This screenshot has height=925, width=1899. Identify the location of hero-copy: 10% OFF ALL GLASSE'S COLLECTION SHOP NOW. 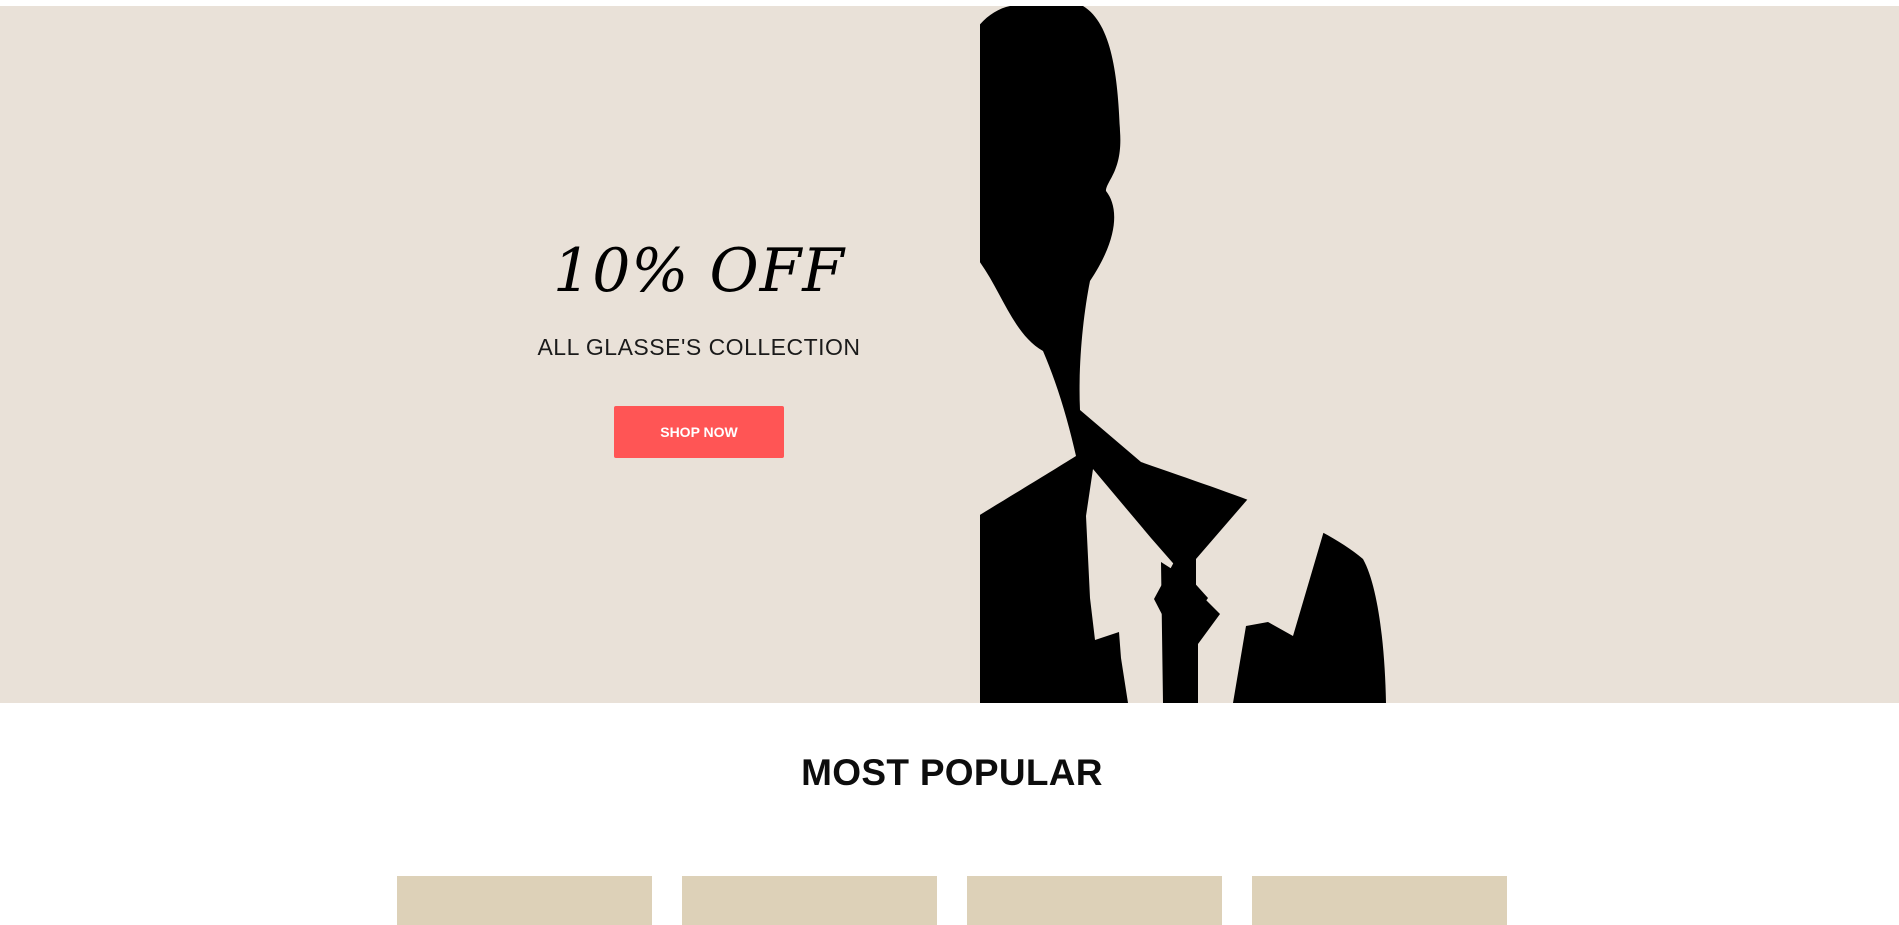
(699, 342).